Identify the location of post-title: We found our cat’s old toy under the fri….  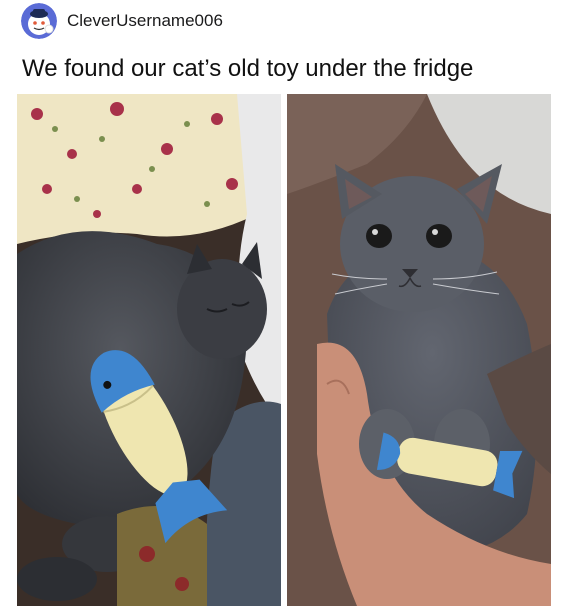
(248, 68).